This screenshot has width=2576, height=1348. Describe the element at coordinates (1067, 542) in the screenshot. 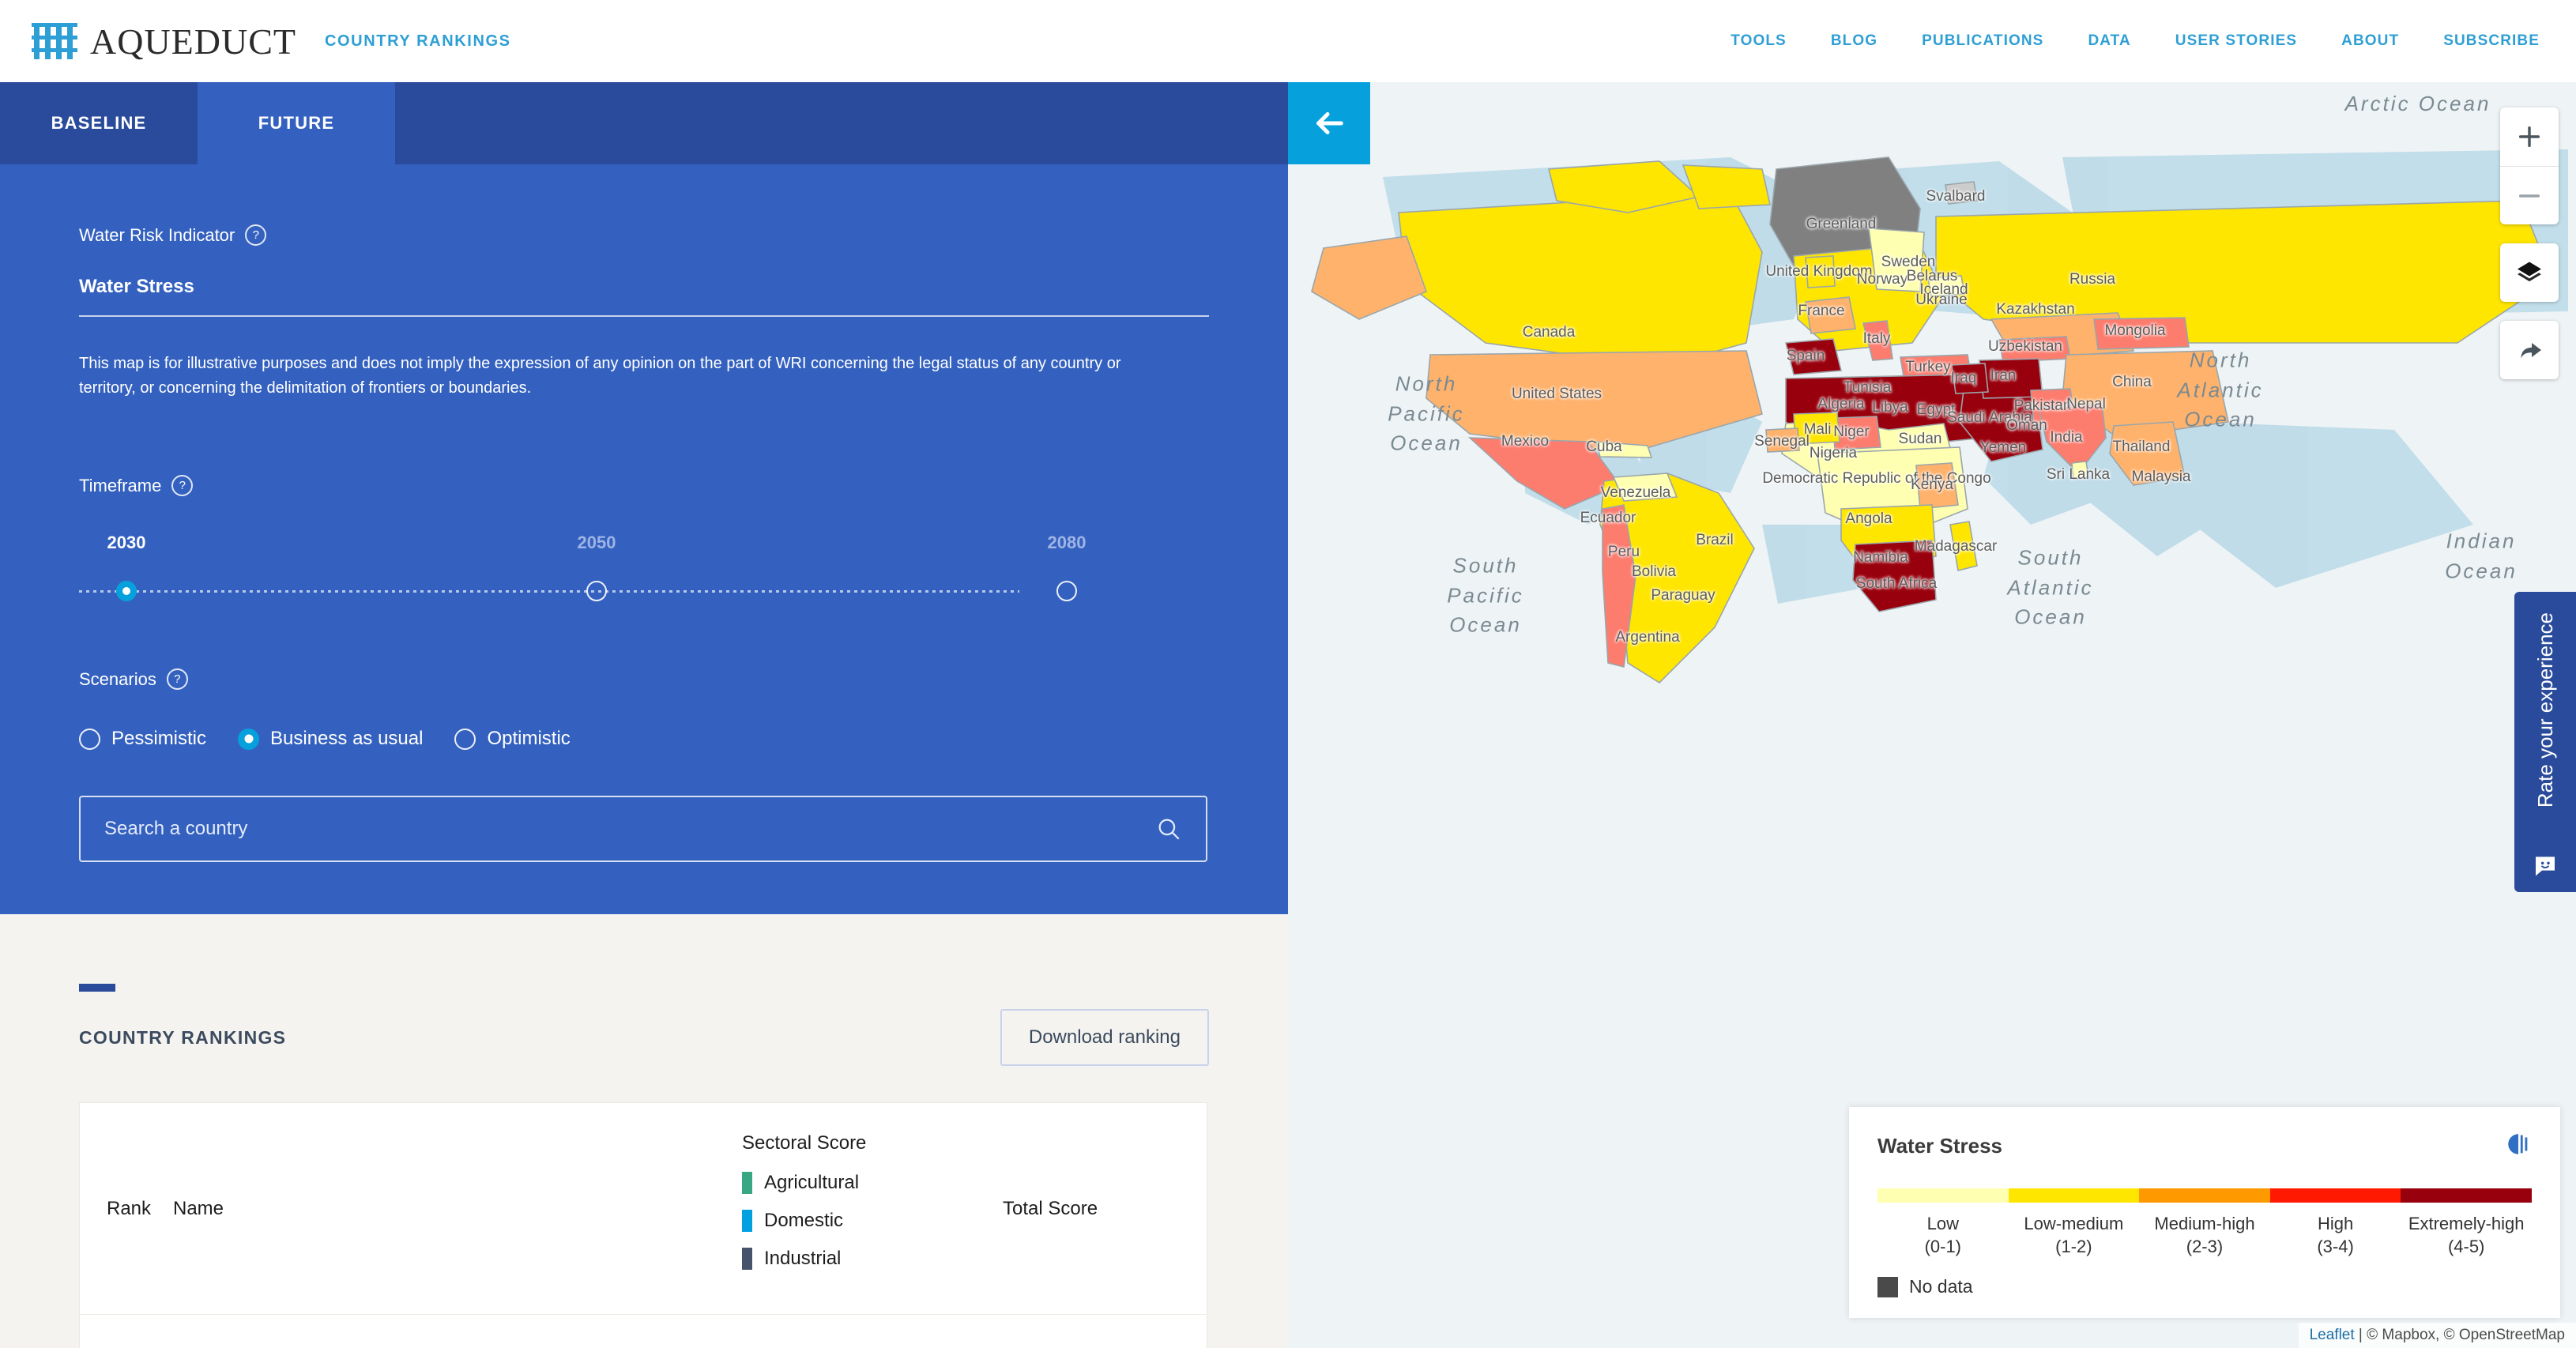

I see `timeframe-label-2080: 2080` at that location.